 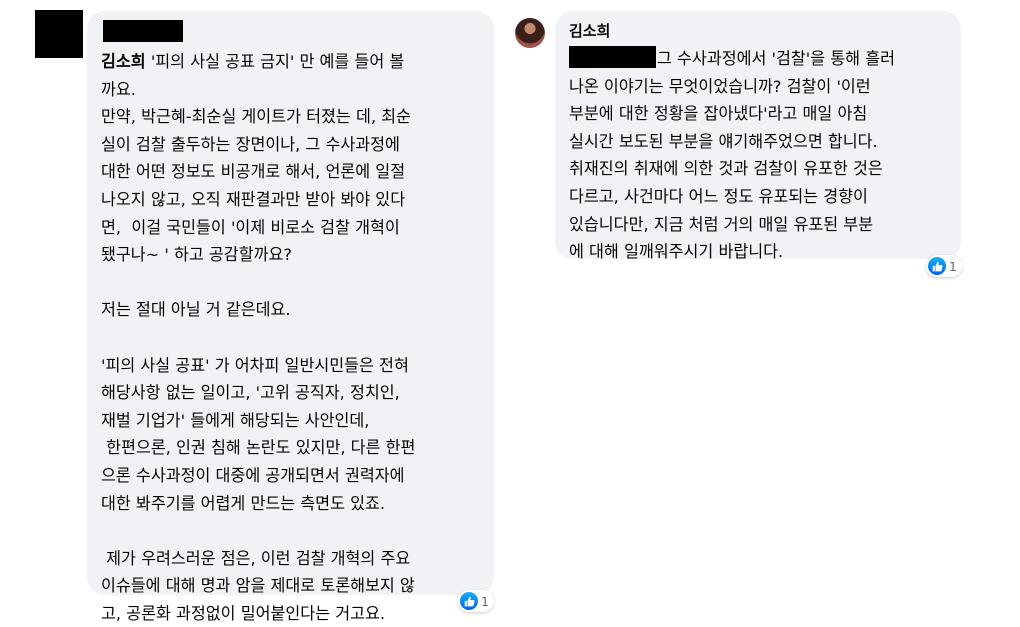 I want to click on mentioned-name: 김소희, so click(x=123, y=61).